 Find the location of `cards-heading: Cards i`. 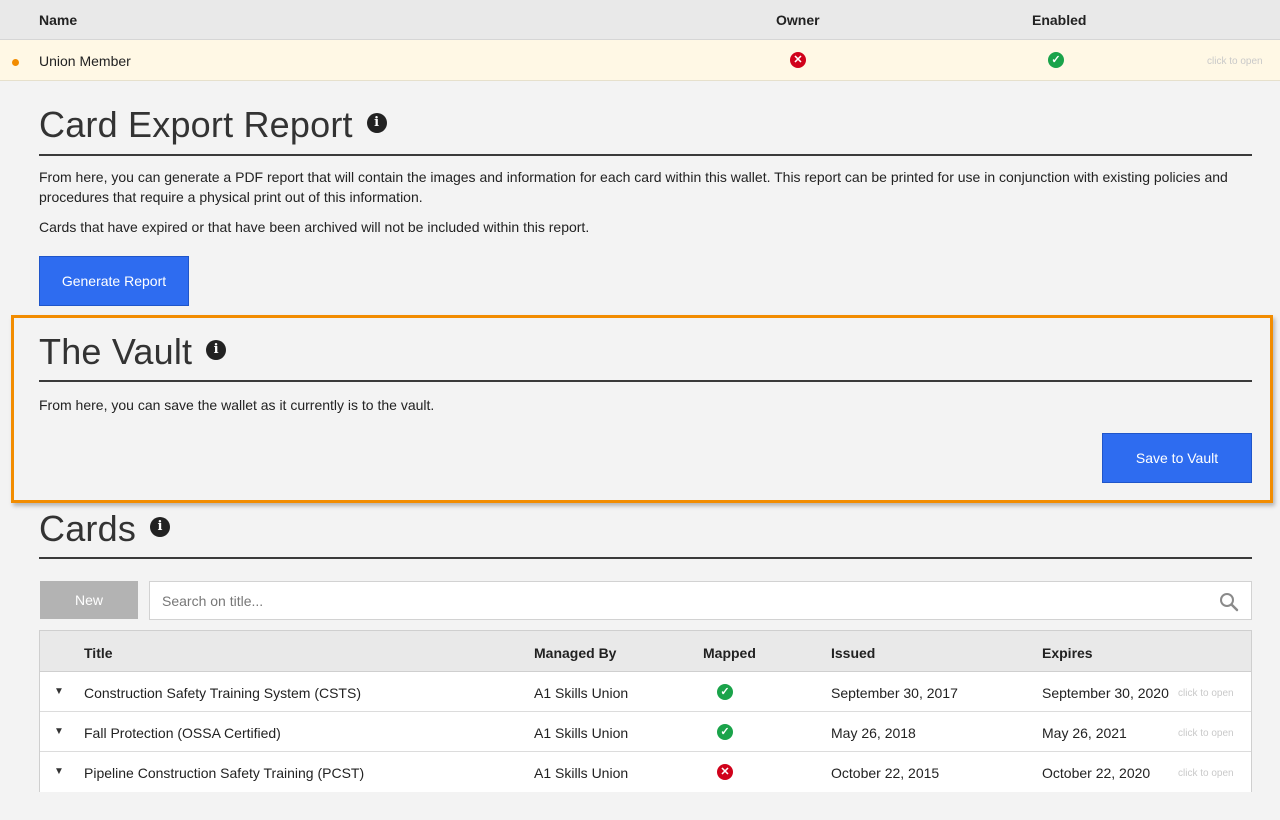

cards-heading: Cards i is located at coordinates (105, 529).